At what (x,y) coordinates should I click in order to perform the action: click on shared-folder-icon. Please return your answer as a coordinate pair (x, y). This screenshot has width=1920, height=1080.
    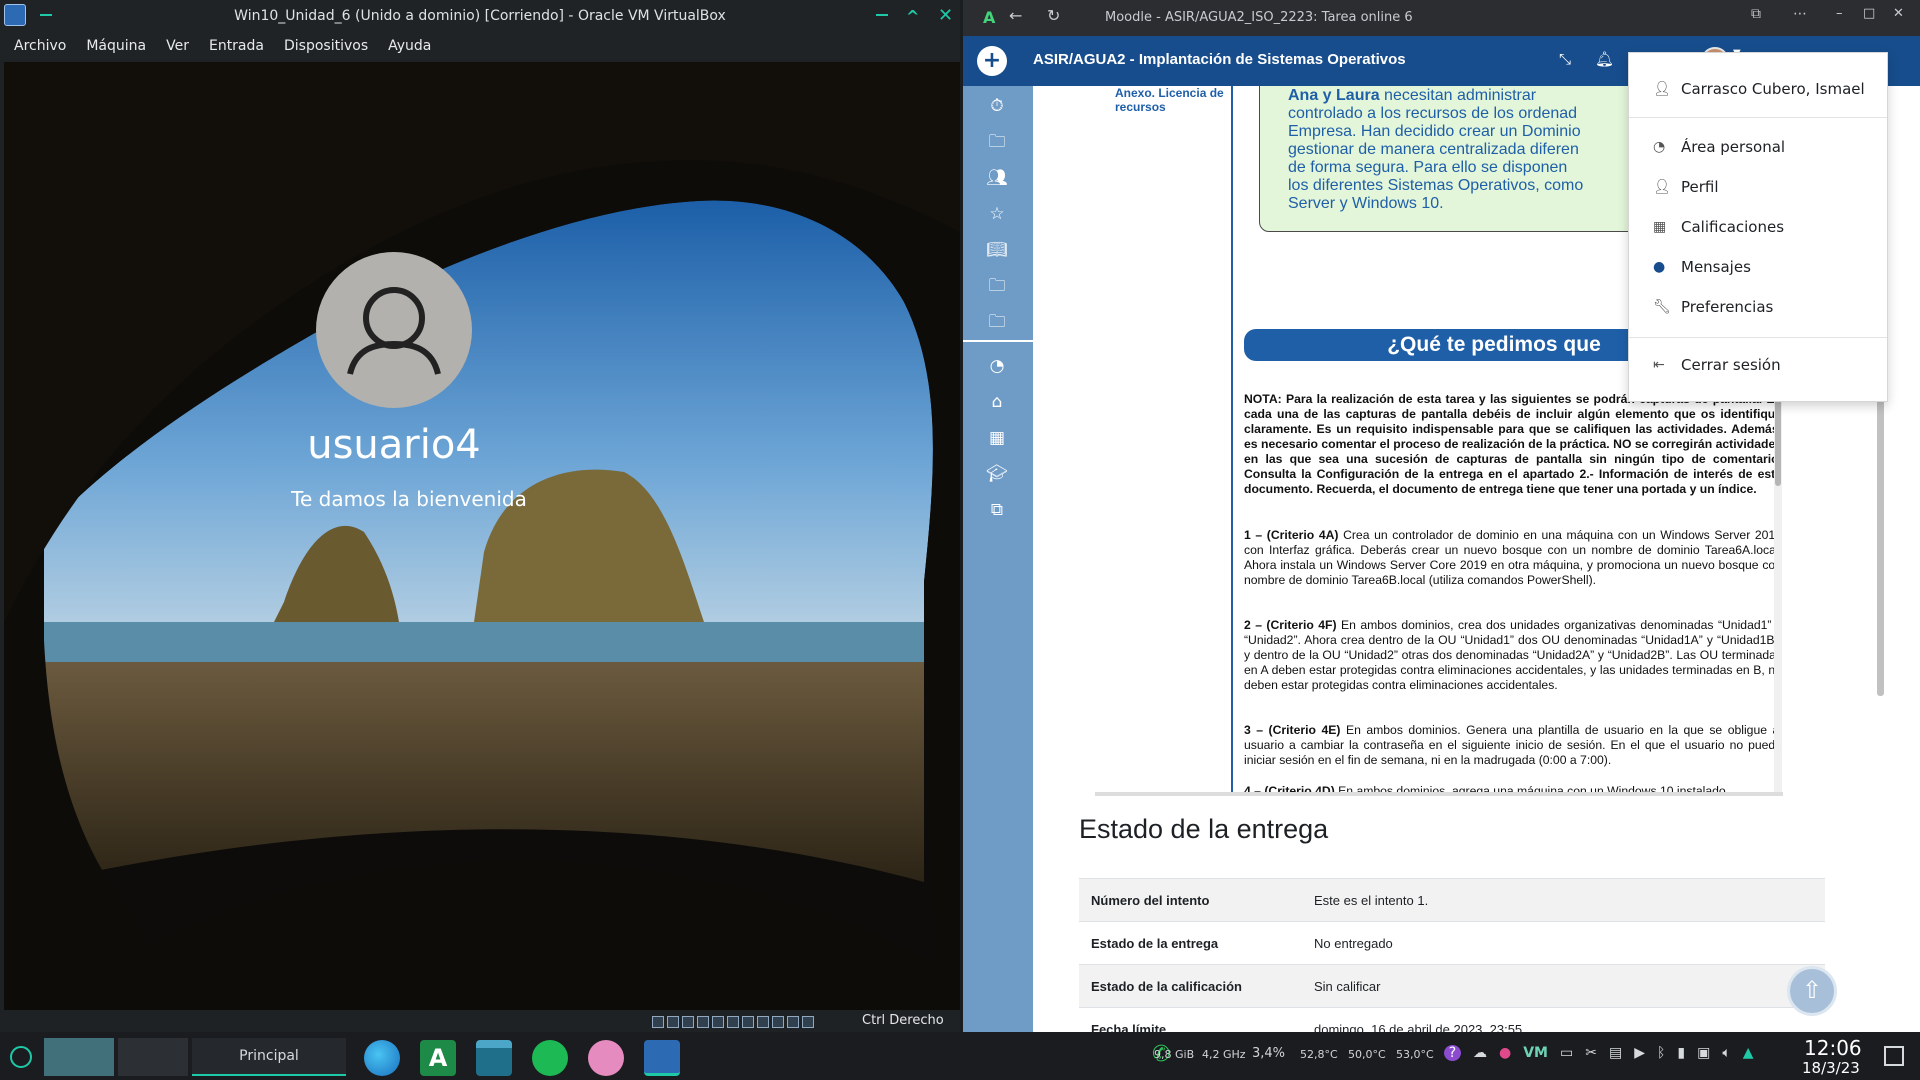
    Looking at the image, I should click on (733, 1021).